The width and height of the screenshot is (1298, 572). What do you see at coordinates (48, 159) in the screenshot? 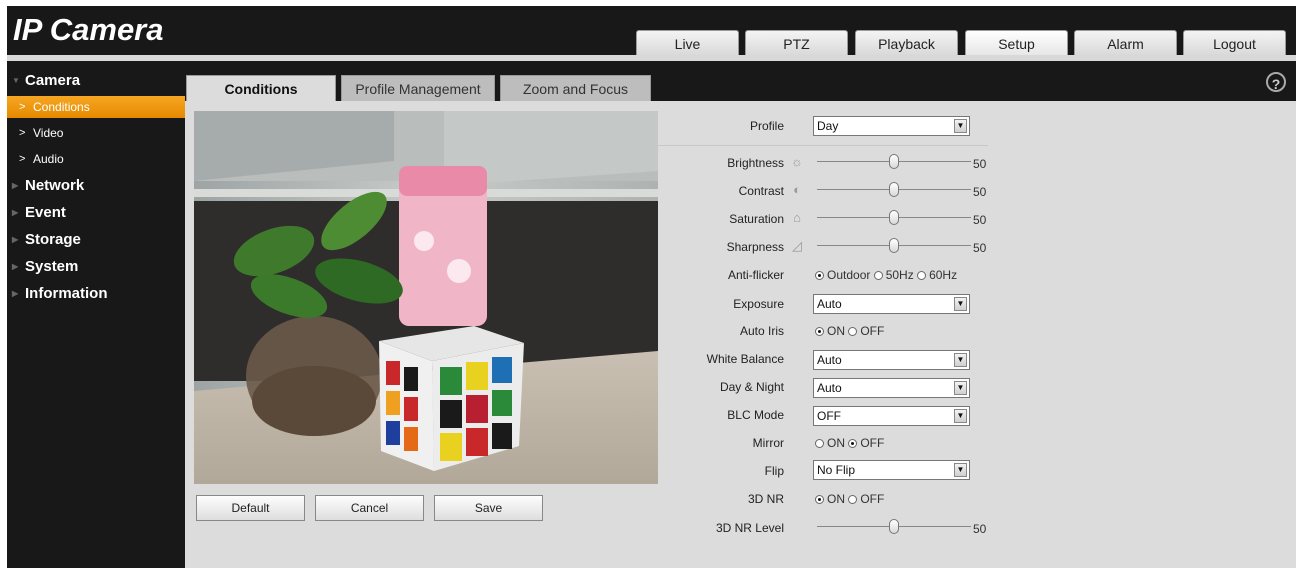
I see `sidebar-item-label: Audio` at bounding box center [48, 159].